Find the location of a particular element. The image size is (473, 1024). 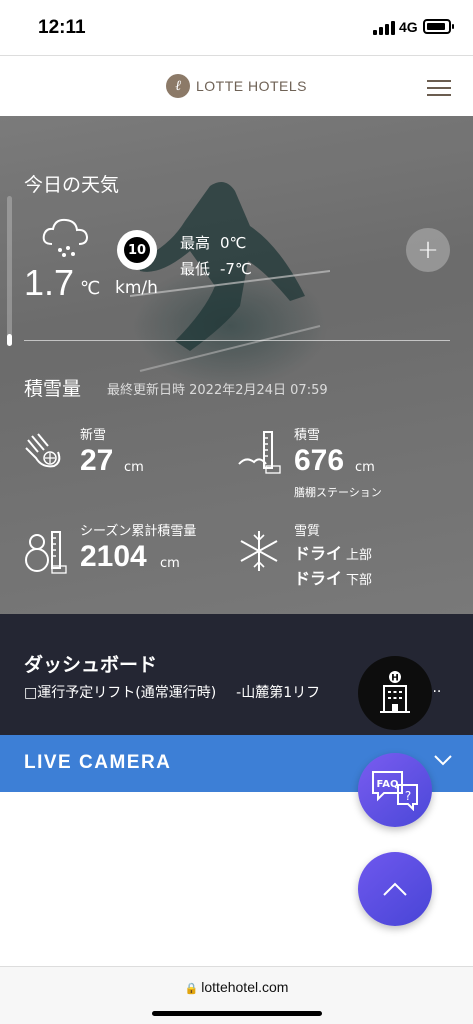

logo-text: LOTTE HOTELS is located at coordinates (252, 86).